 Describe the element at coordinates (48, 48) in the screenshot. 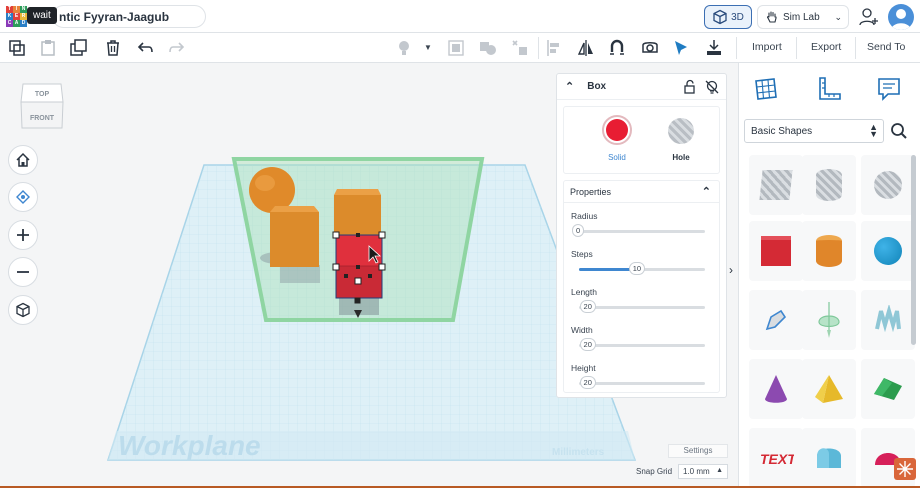

I see `paste-icon` at that location.